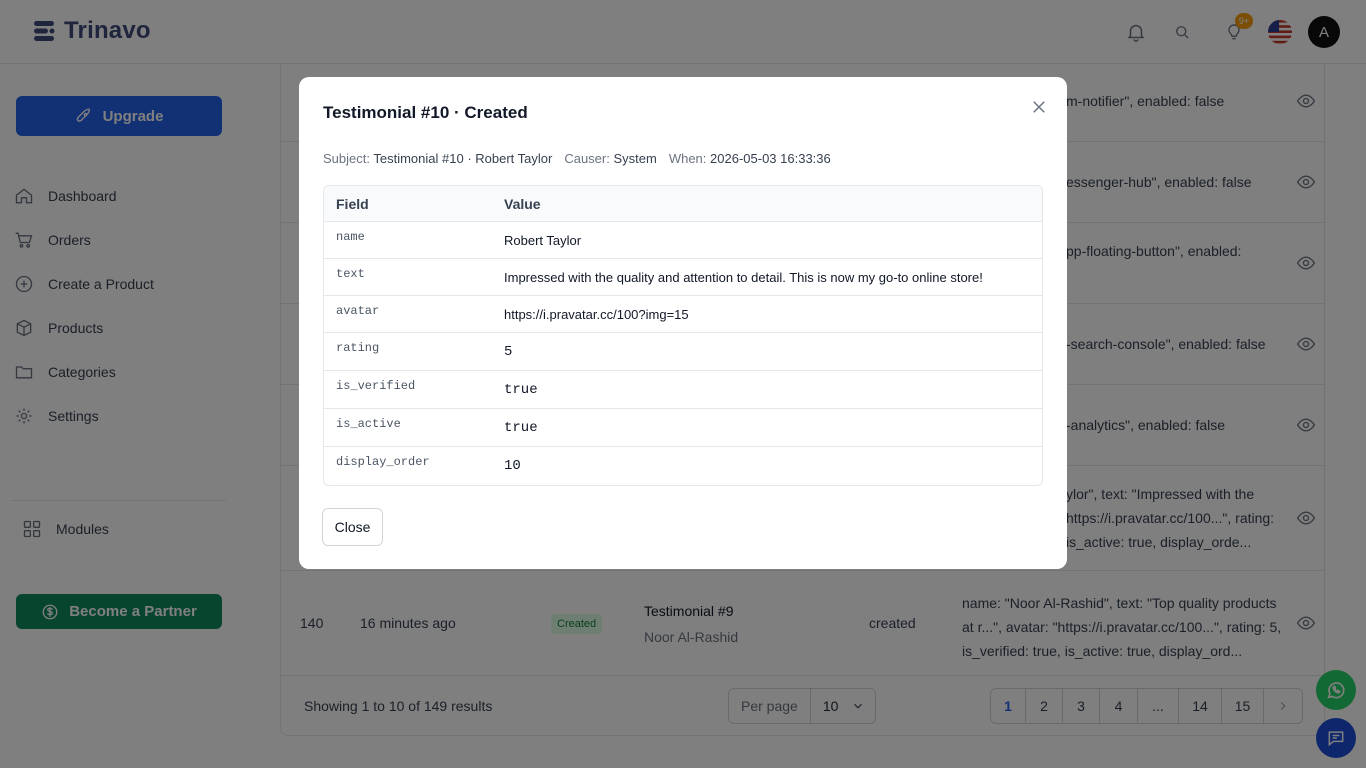 The image size is (1366, 768). Describe the element at coordinates (687, 158) in the screenshot. I see `when-label: When:` at that location.